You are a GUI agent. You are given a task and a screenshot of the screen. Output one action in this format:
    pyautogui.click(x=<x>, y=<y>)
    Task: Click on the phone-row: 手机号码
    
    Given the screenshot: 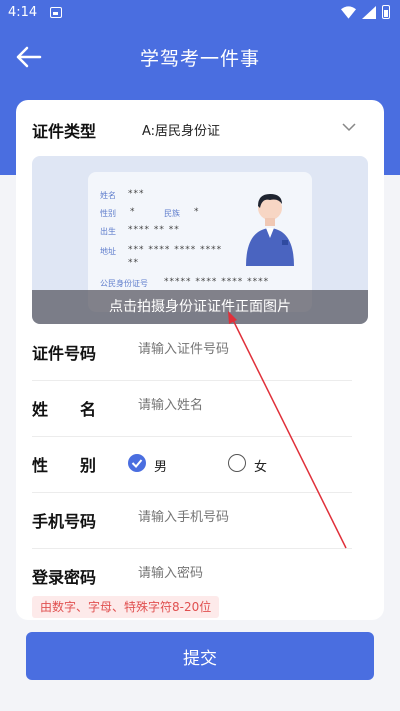 What is the action you would take?
    pyautogui.click(x=192, y=520)
    